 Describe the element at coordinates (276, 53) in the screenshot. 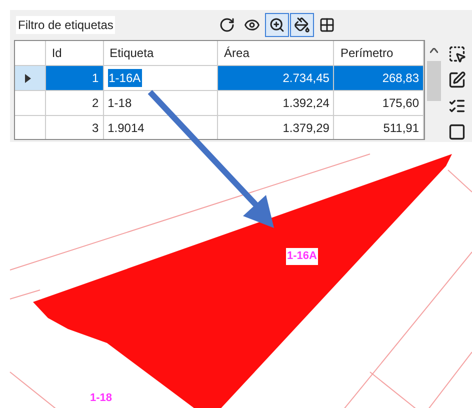

I see `column-header: Área` at that location.